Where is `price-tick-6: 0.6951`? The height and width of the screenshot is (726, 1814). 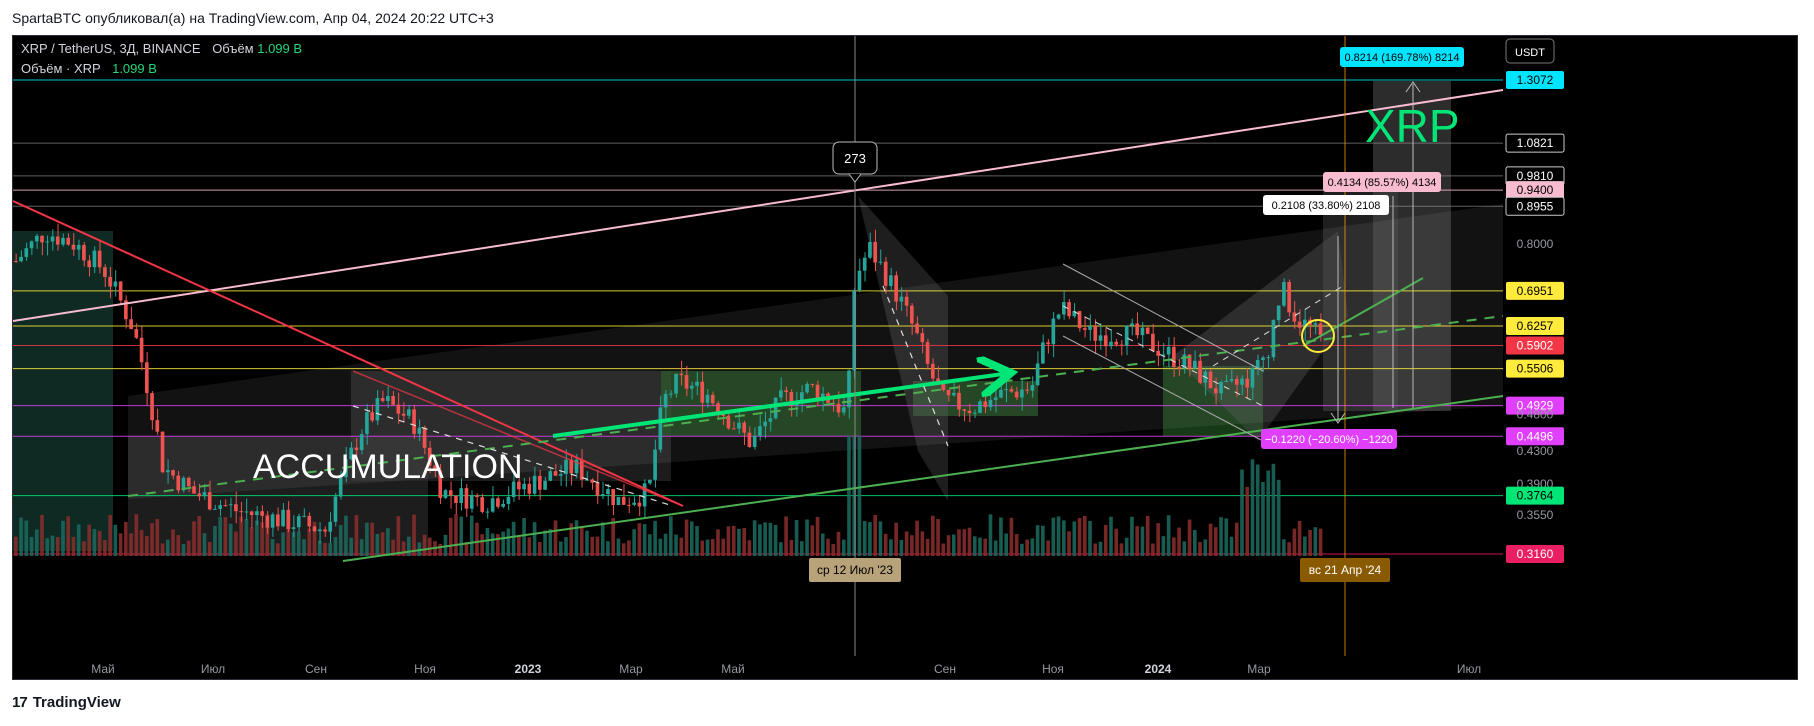
price-tick-6: 0.6951 is located at coordinates (1535, 291).